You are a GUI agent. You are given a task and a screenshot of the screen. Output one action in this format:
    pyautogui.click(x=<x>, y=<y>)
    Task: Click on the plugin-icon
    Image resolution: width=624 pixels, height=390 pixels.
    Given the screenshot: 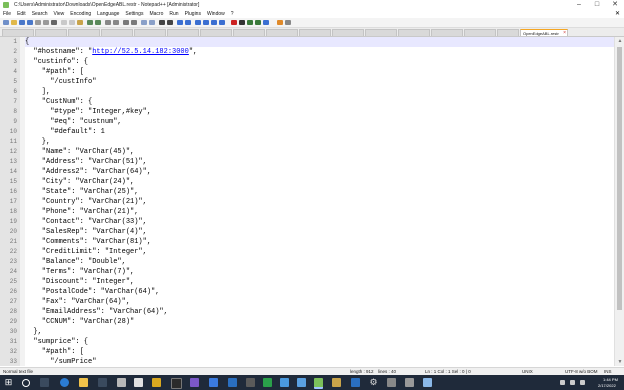 What is the action you would take?
    pyautogui.click(x=280, y=22)
    